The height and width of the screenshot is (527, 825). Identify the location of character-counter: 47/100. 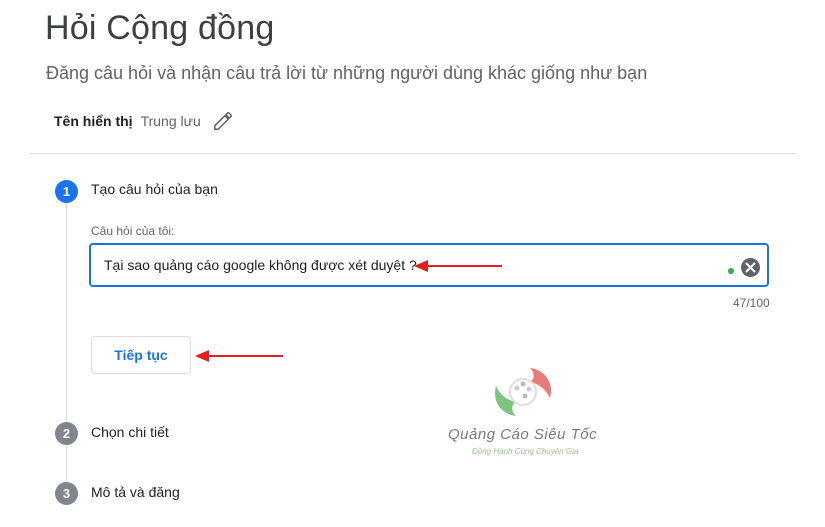
(751, 303).